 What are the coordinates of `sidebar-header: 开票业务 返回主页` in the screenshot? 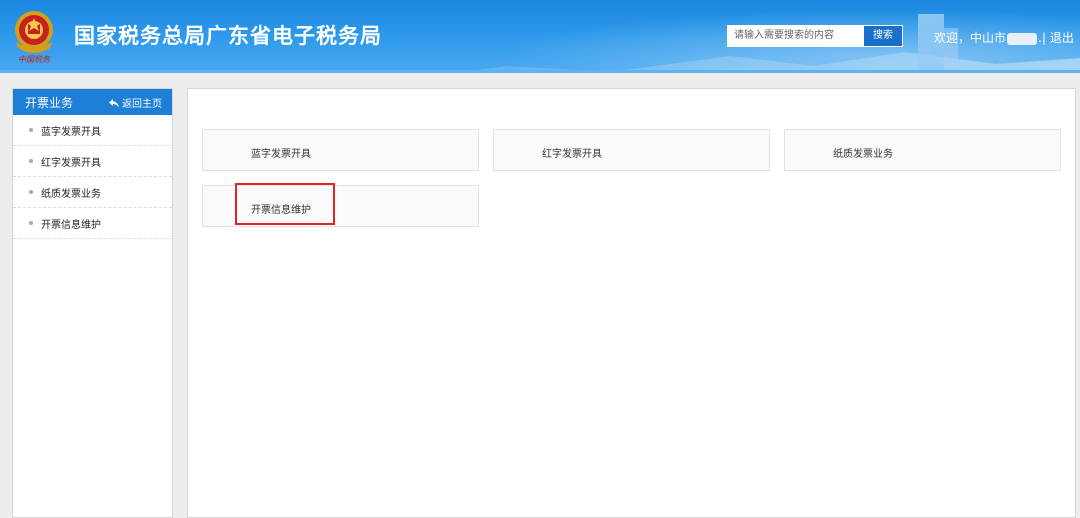 It's located at (92, 102).